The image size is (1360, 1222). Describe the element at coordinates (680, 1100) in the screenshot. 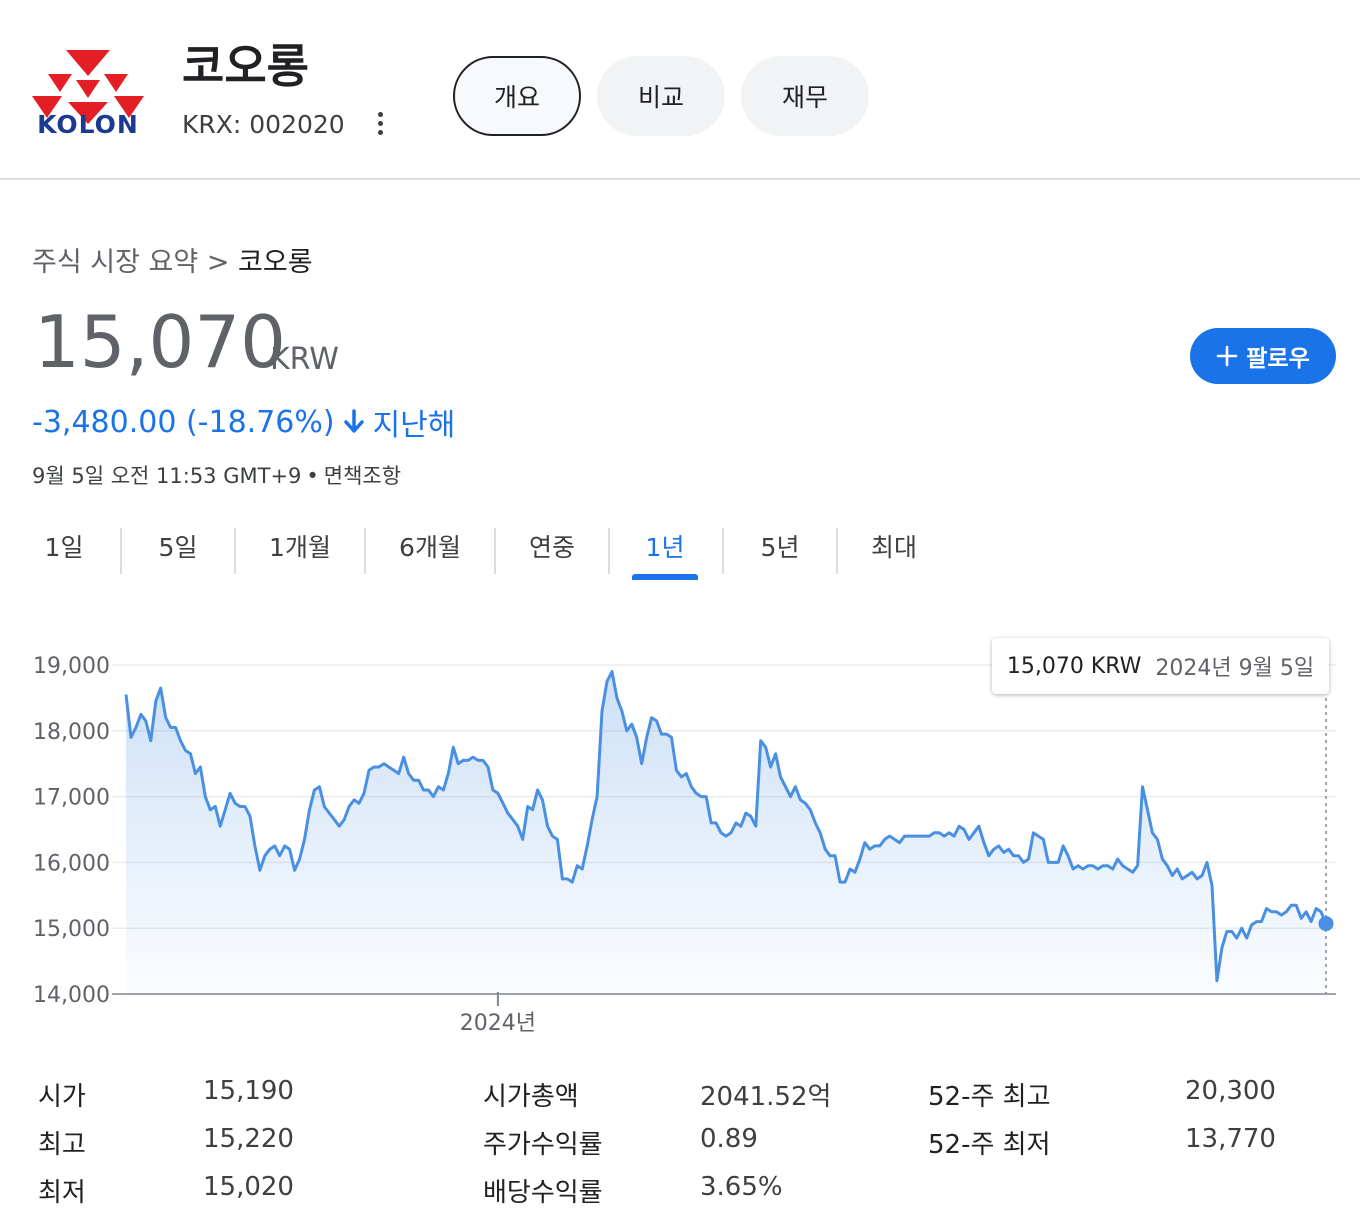

I see `stats-row: 시가 15,190 시가총액 2041.52억 52-주 최고 20,300` at that location.